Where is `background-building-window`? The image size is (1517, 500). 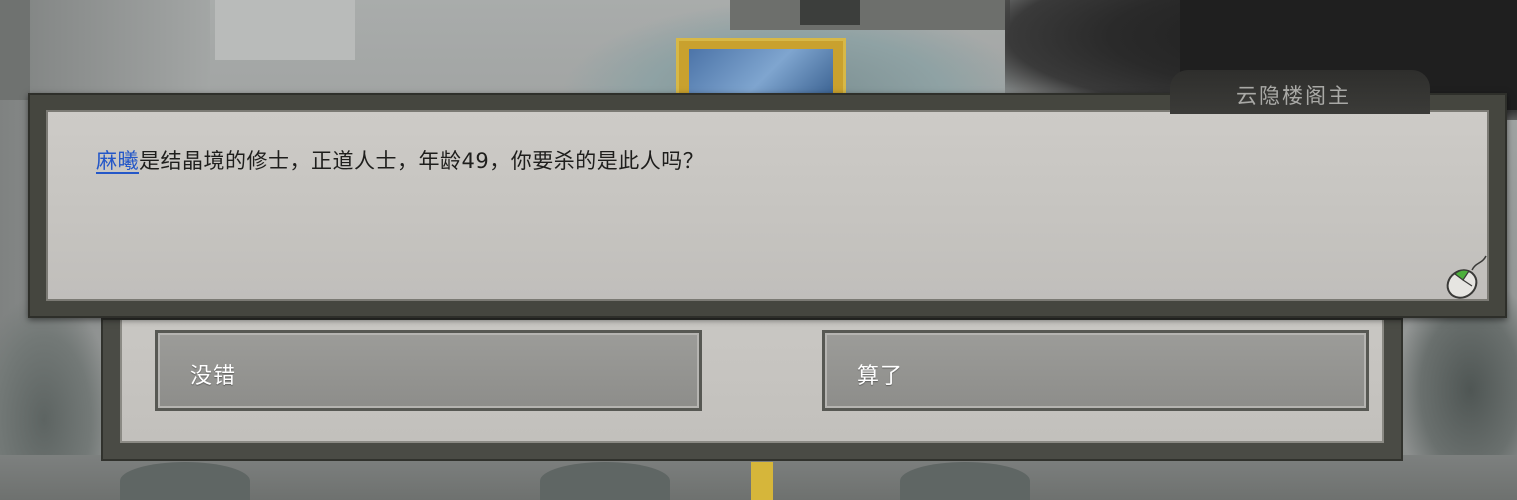
background-building-window is located at coordinates (830, 12).